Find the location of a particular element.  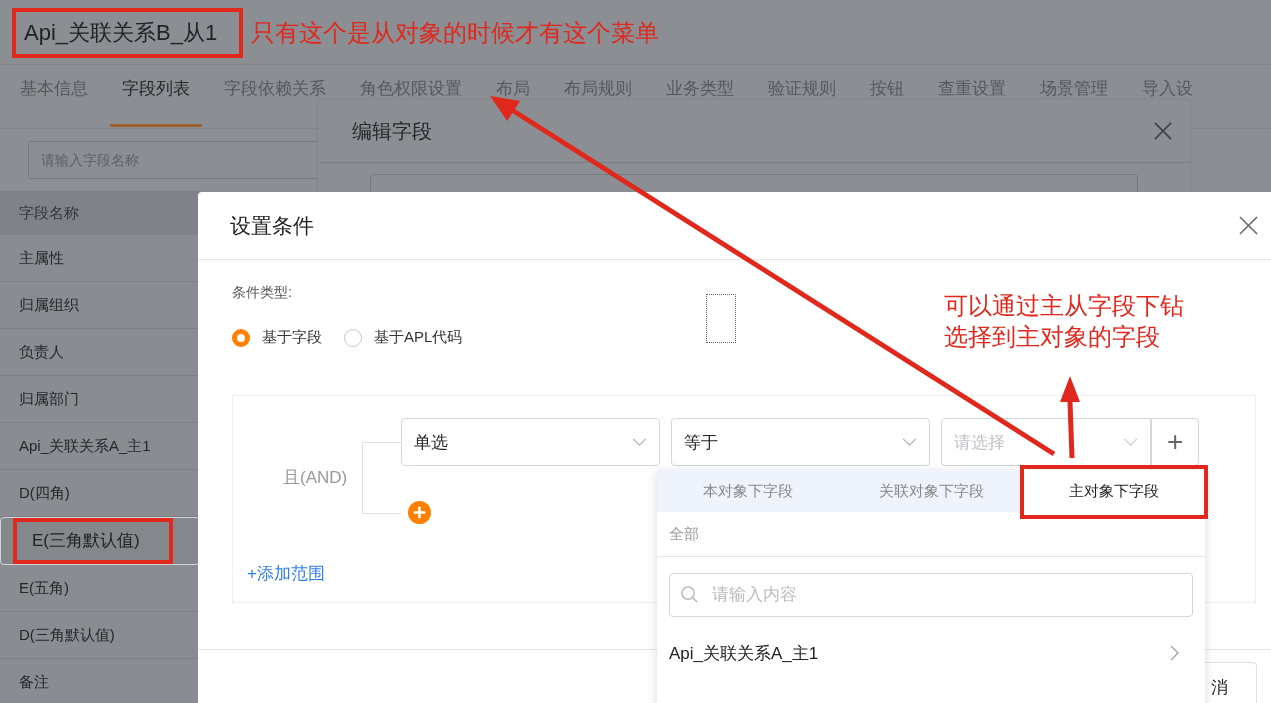

add-circle-icon is located at coordinates (420, 512).